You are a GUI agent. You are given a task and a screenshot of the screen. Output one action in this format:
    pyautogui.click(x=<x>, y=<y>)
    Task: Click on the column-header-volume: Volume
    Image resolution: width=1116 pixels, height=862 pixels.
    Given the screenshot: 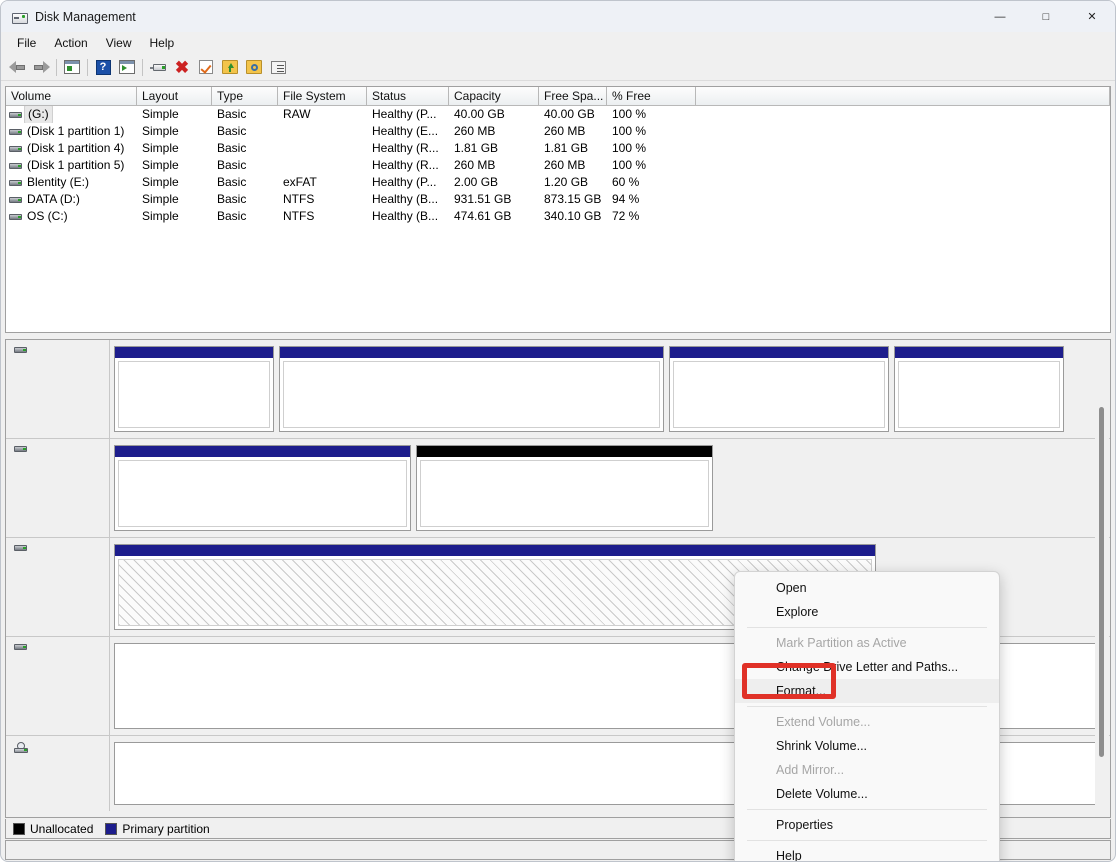 What is the action you would take?
    pyautogui.click(x=71, y=96)
    